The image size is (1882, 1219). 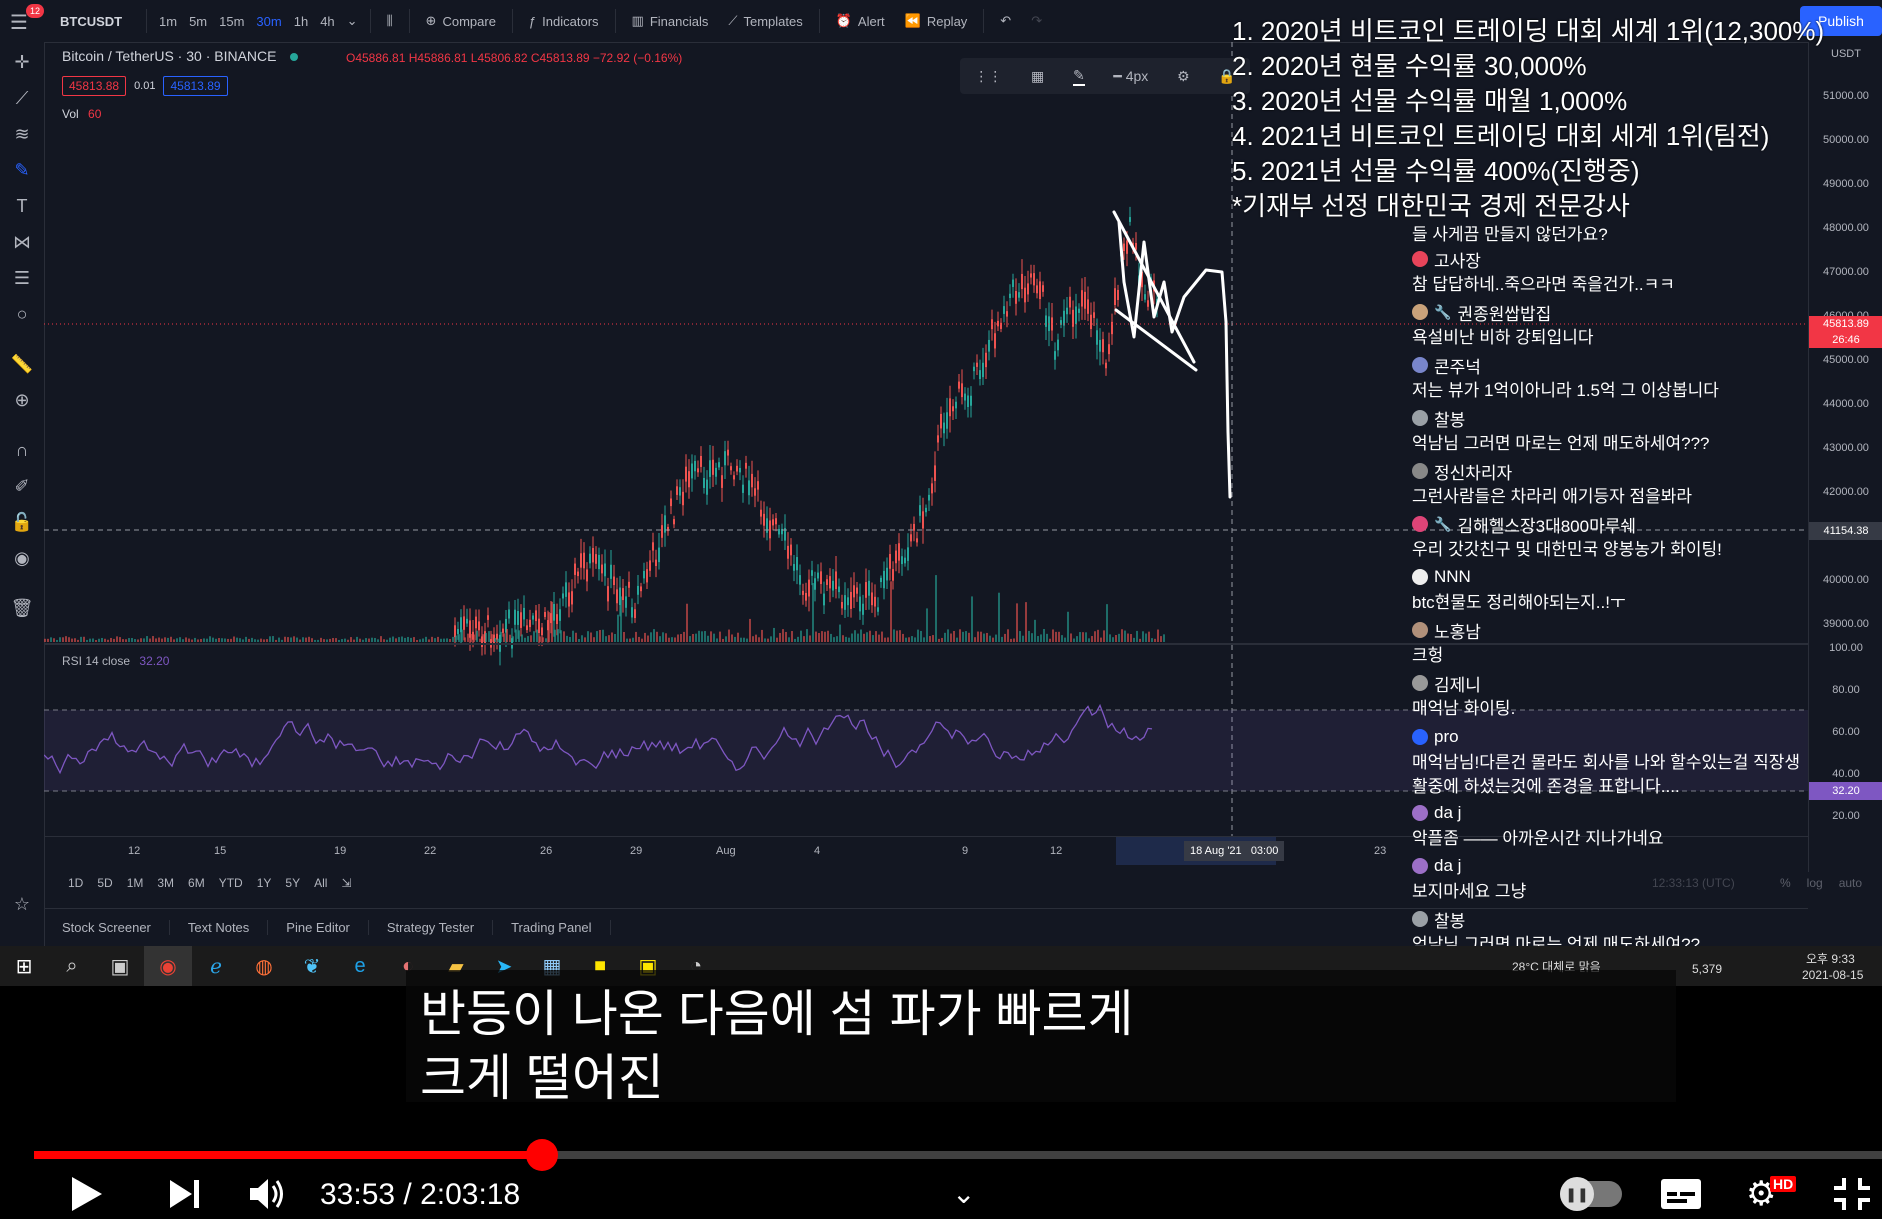 What do you see at coordinates (1036, 21) in the screenshot?
I see `redo-button: ↷` at bounding box center [1036, 21].